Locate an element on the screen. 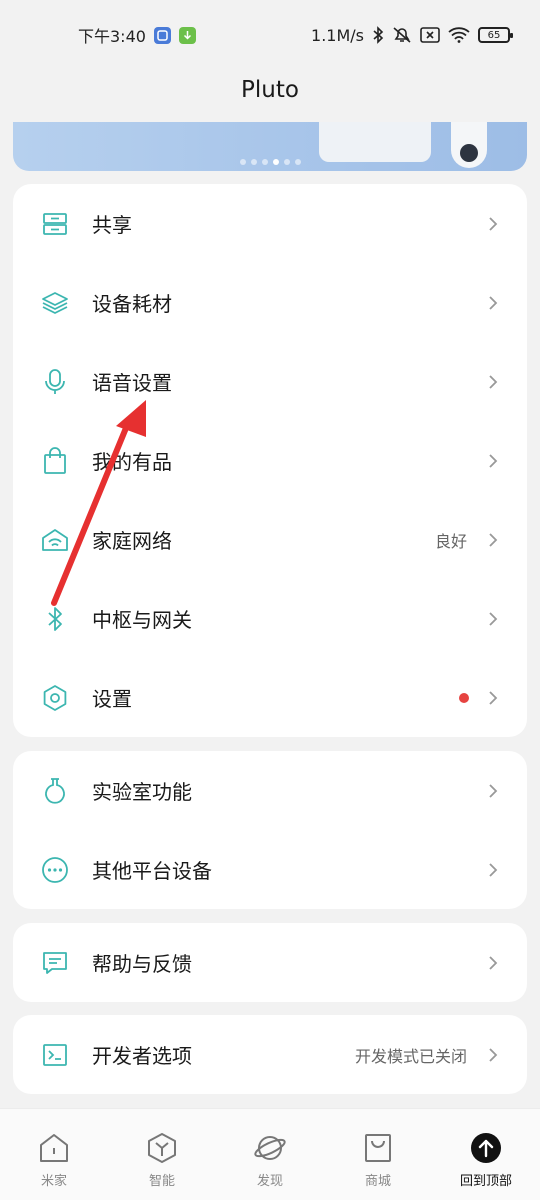 Image resolution: width=540 pixels, height=1200 pixels. banner-product-image is located at coordinates (375, 142).